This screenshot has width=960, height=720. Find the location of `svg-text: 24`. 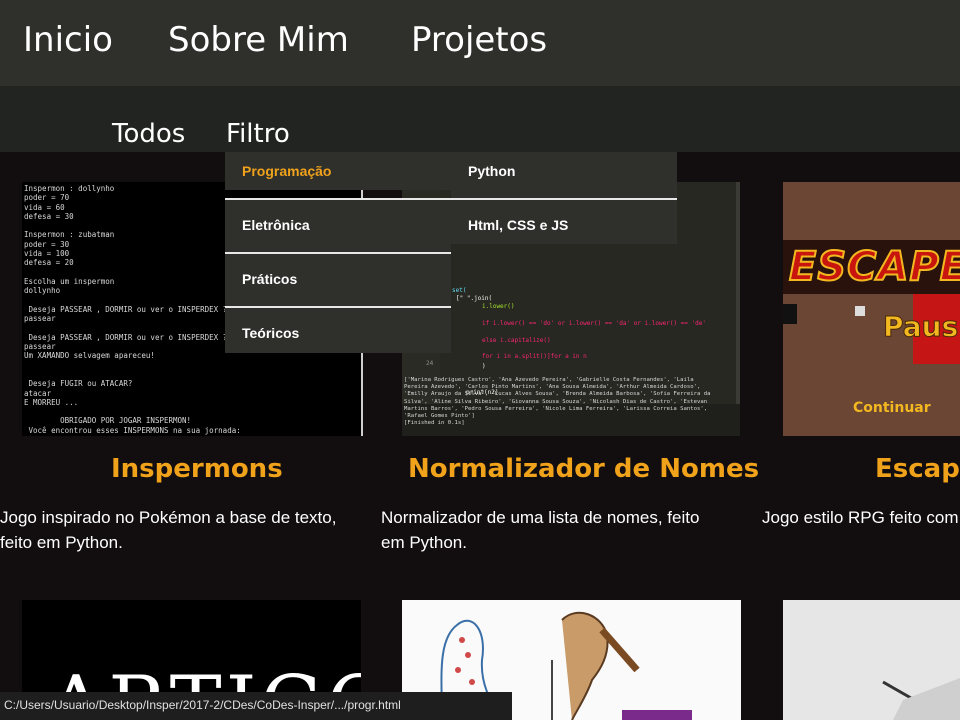

svg-text: 24 is located at coordinates (430, 363).